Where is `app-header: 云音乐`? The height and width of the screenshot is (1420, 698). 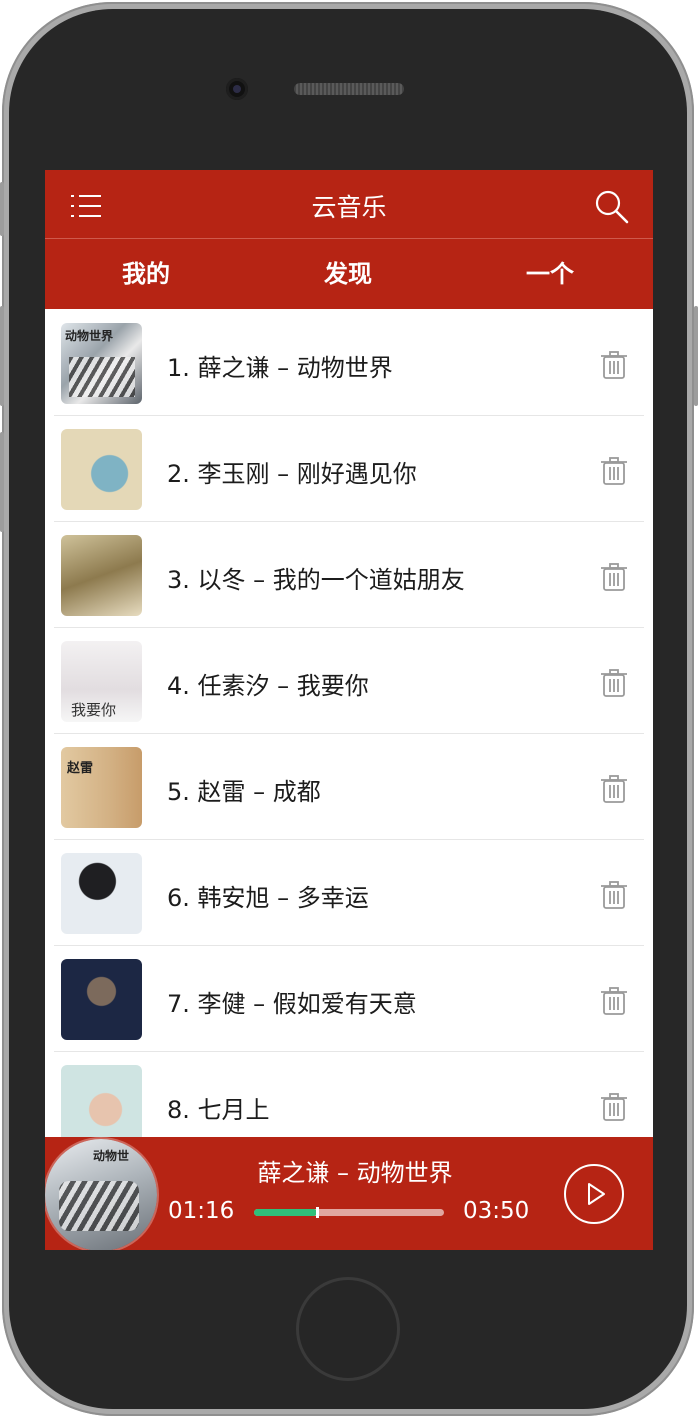 app-header: 云音乐 is located at coordinates (349, 204).